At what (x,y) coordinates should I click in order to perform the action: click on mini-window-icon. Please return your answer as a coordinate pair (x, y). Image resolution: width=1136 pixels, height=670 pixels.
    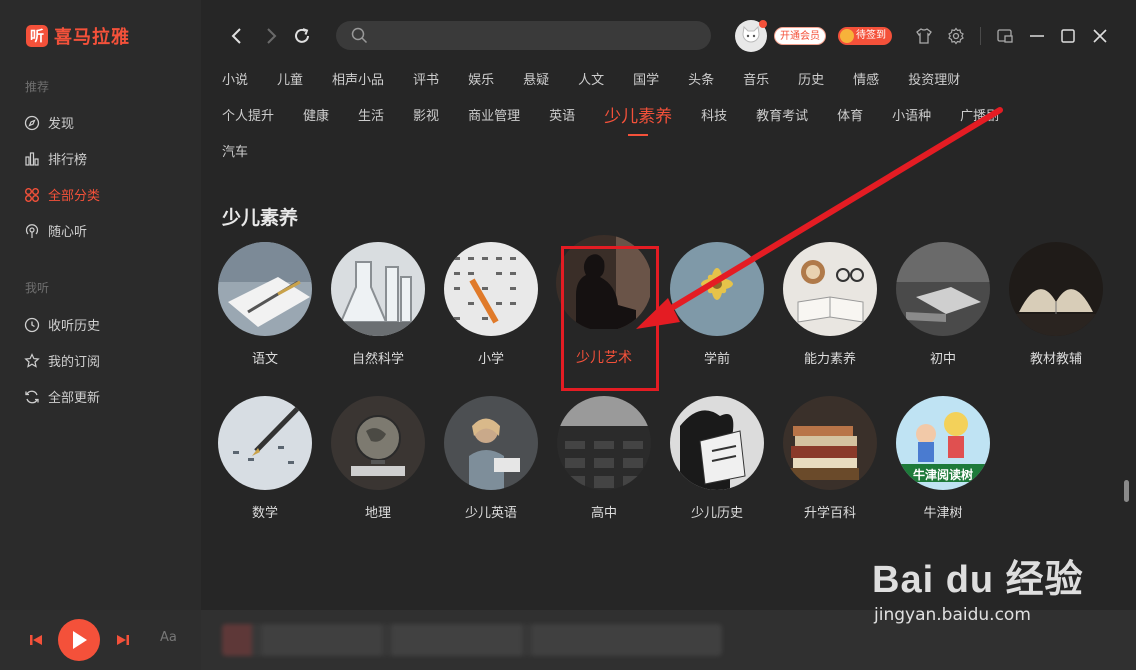
    Looking at the image, I should click on (1005, 36).